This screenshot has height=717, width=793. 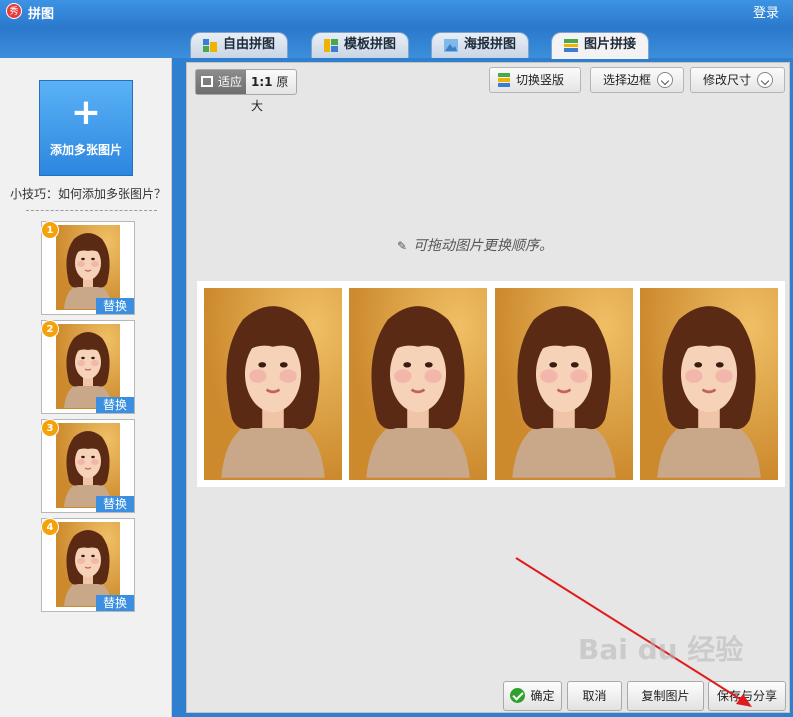 I want to click on window-title: 拼图, so click(x=41, y=14).